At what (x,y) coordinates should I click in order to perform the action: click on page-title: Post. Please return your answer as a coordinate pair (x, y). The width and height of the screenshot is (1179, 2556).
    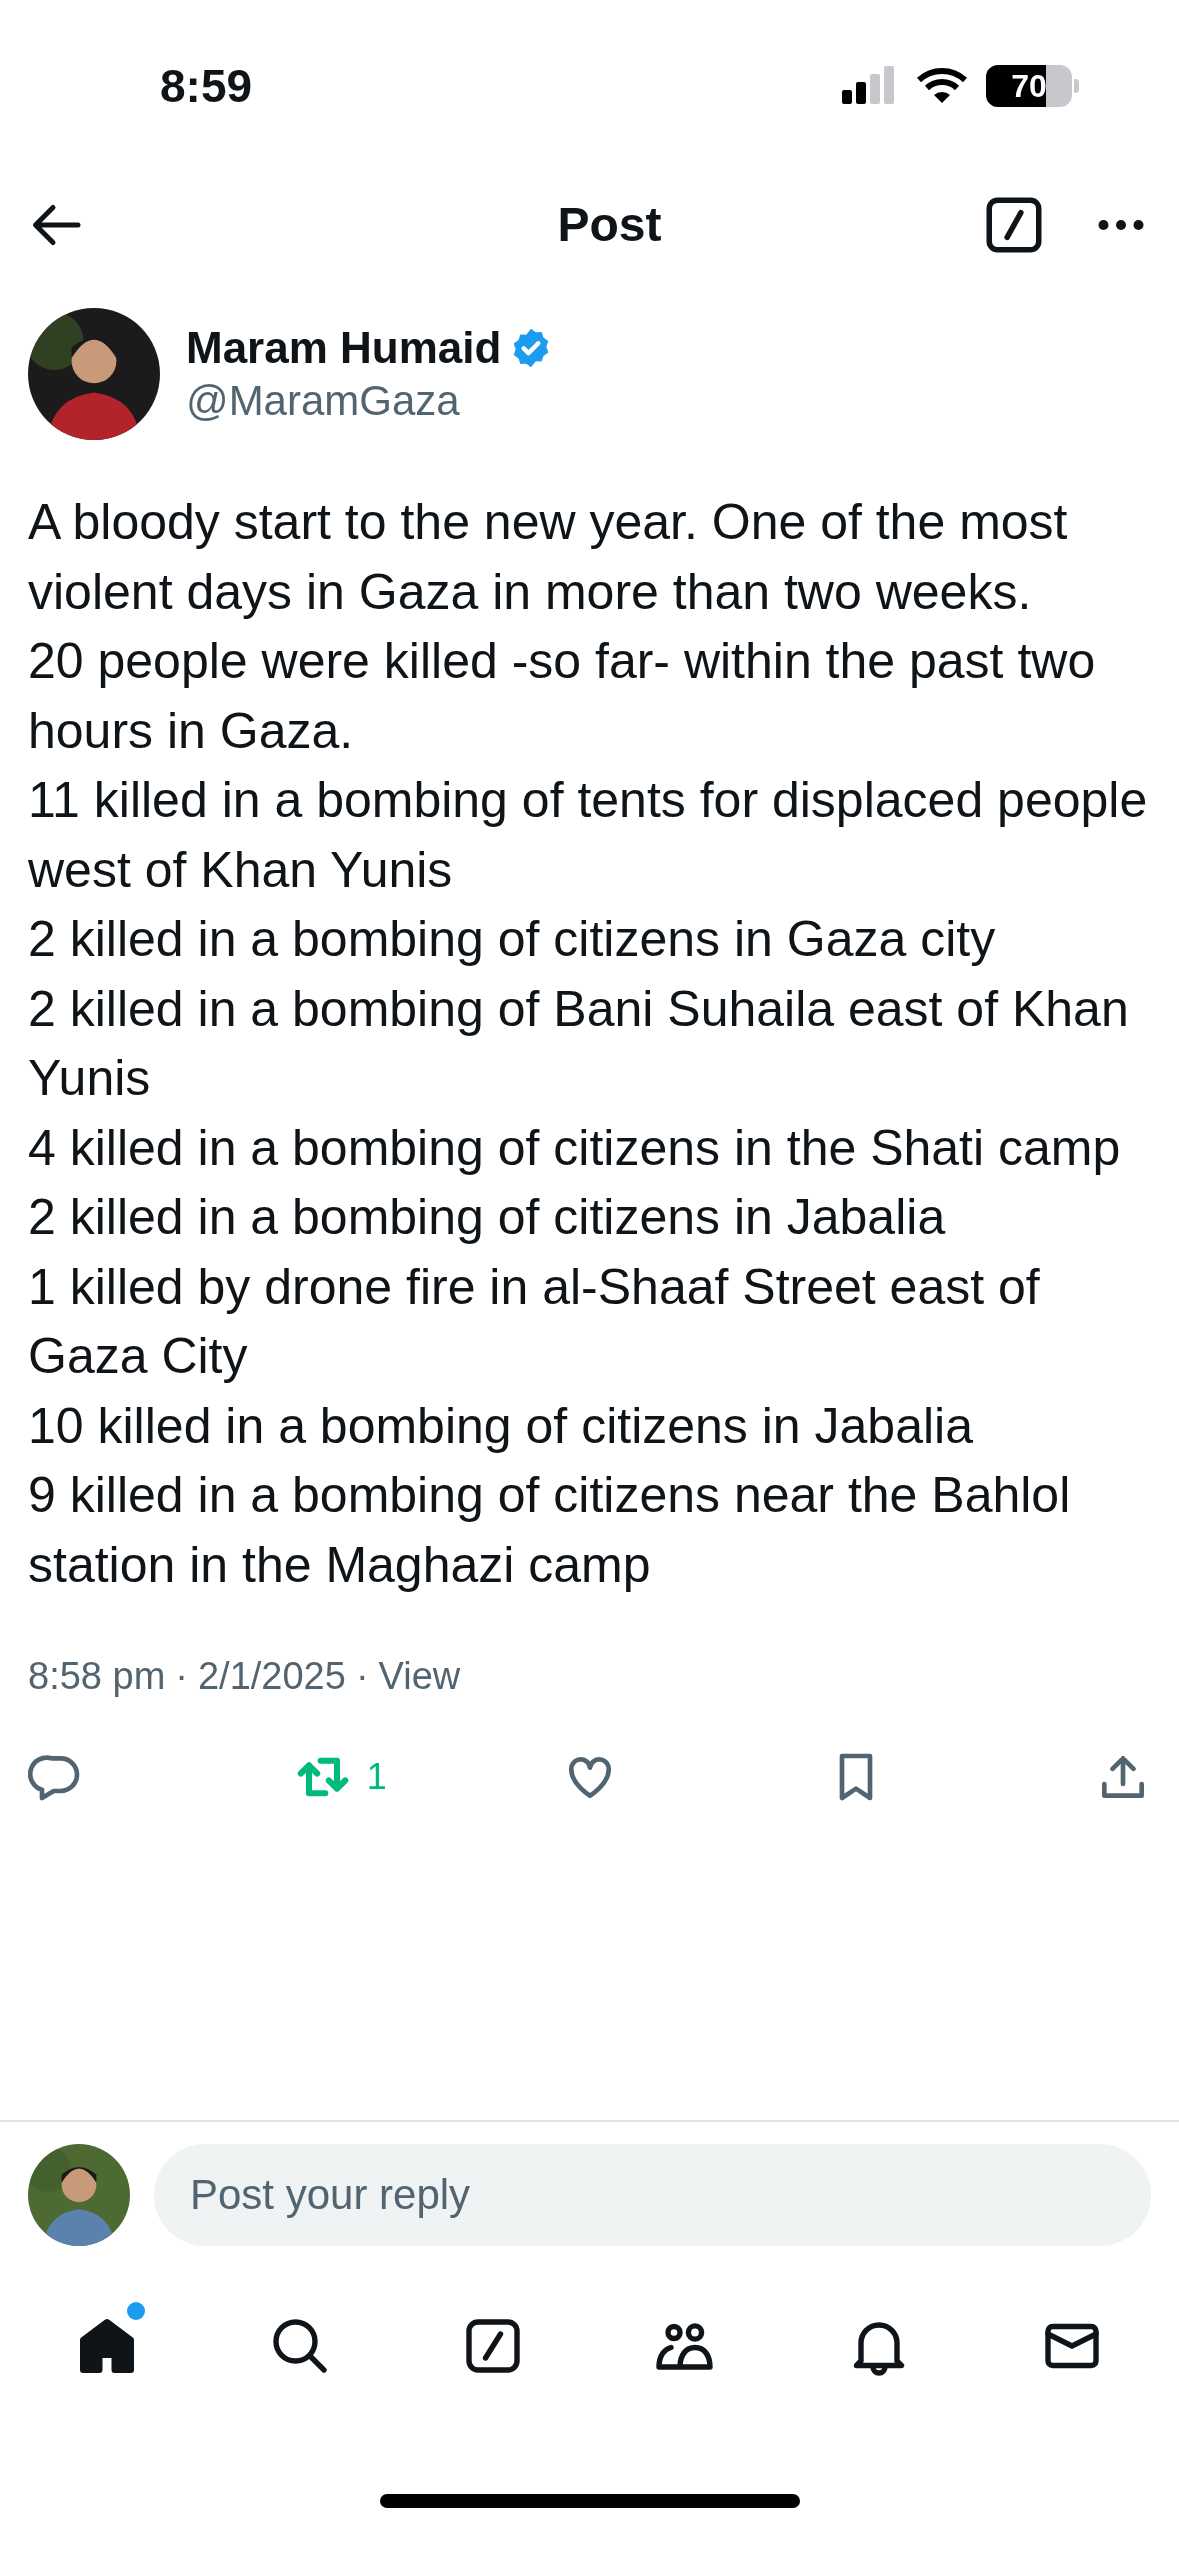
    Looking at the image, I should click on (609, 225).